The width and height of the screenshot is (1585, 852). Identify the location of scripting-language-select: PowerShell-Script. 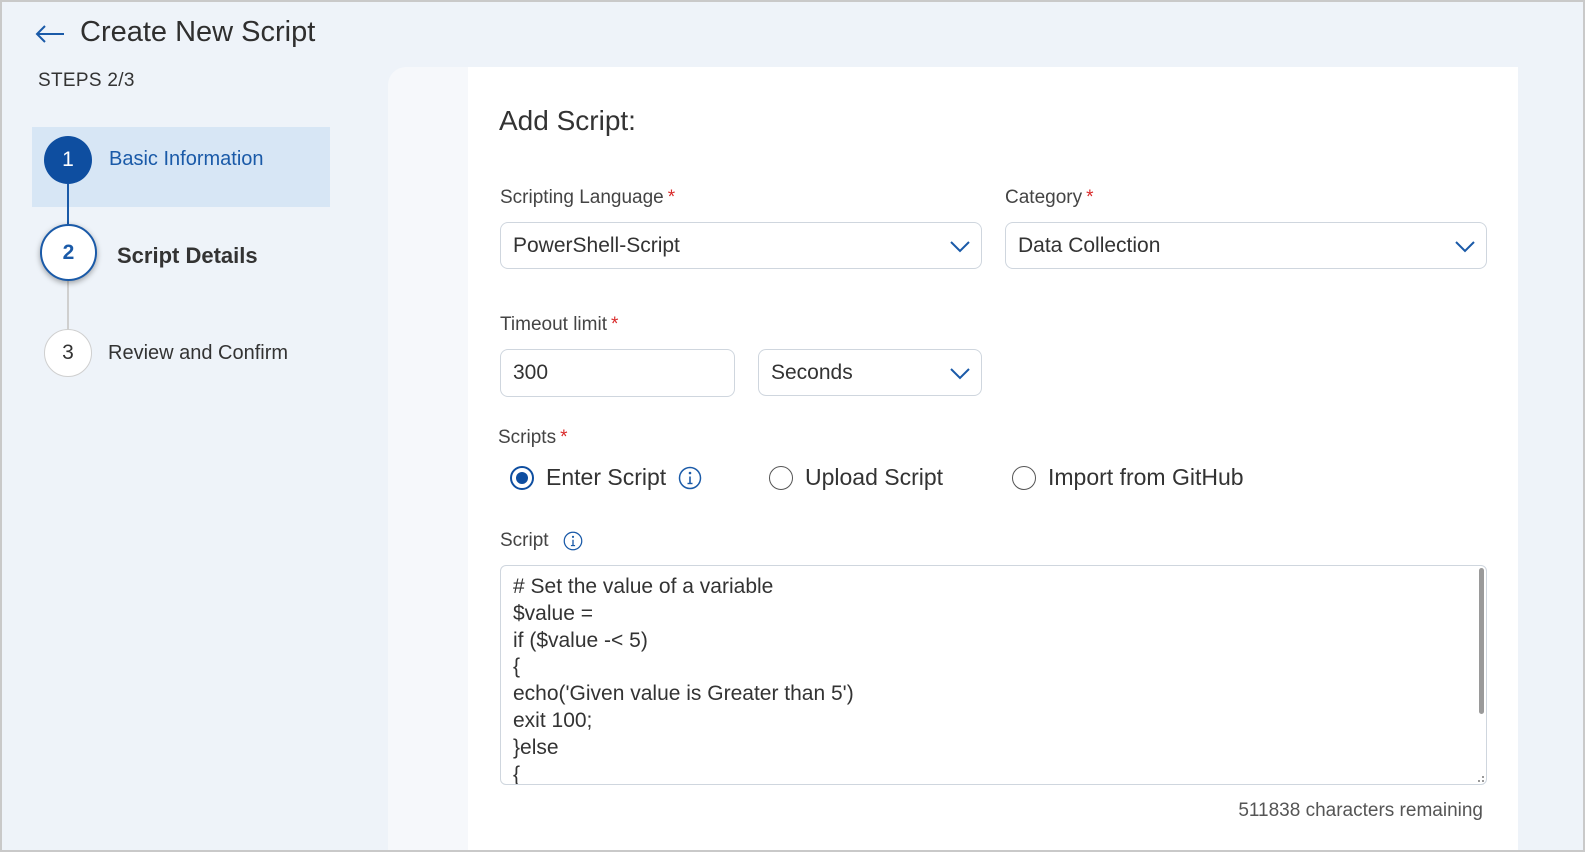
(741, 245).